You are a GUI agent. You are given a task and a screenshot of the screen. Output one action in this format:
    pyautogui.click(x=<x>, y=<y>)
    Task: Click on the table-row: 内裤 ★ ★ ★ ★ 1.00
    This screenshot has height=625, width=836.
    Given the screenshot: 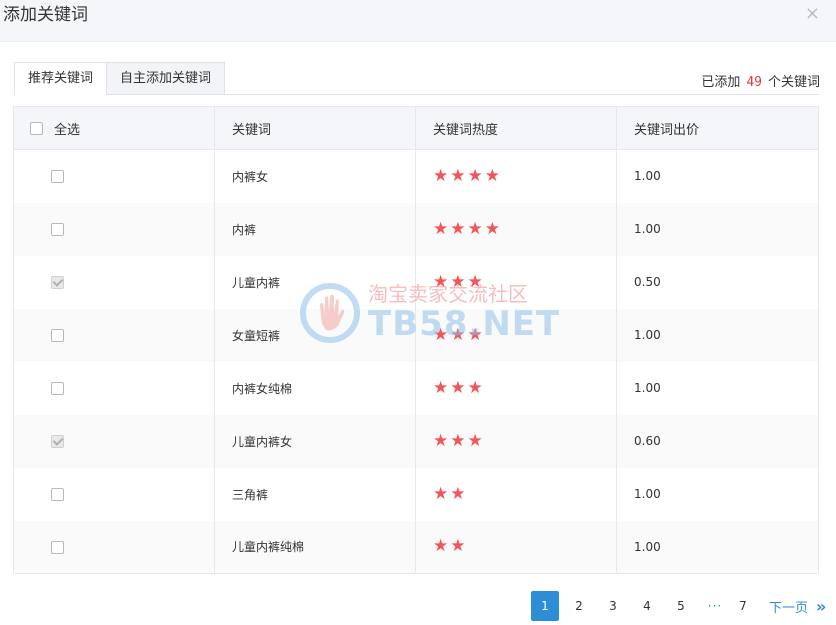 What is the action you would take?
    pyautogui.click(x=416, y=229)
    